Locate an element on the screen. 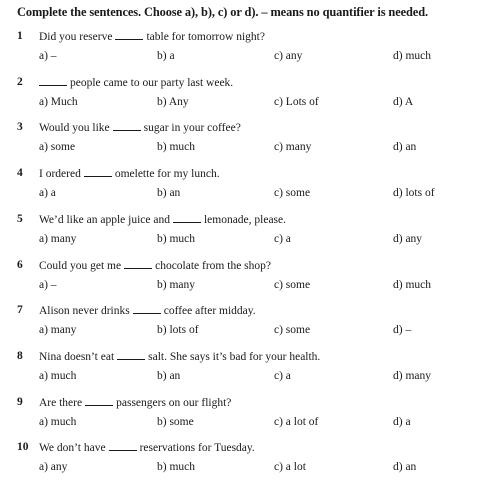 The image size is (500, 500). question-number: 5 is located at coordinates (20, 219).